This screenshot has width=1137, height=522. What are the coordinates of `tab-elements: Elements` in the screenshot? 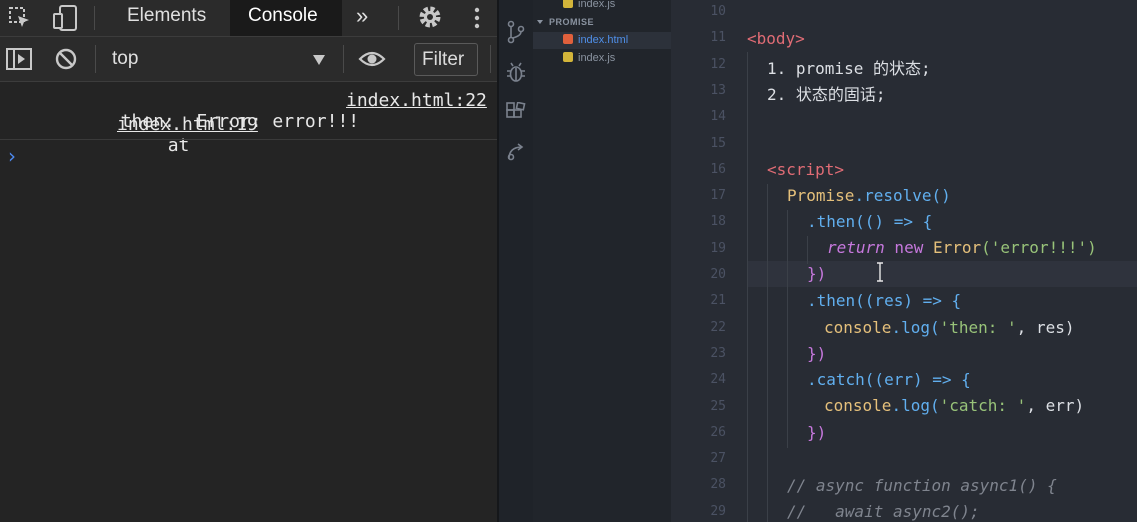 It's located at (166, 18).